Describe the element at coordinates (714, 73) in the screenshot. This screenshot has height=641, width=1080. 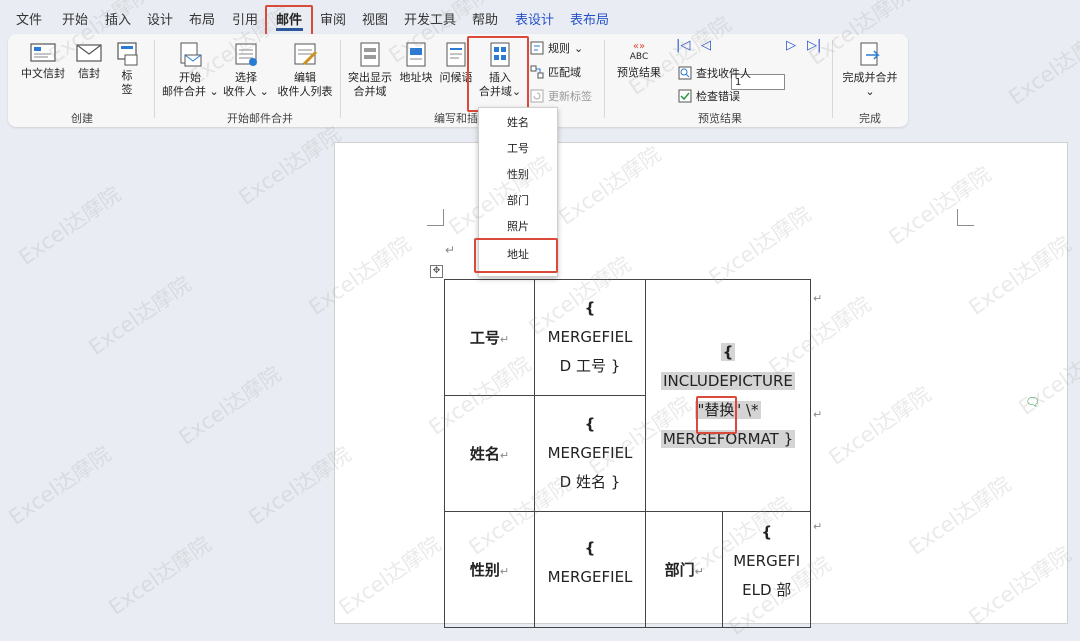
I see `find-recipient-button: 查找收件人` at that location.